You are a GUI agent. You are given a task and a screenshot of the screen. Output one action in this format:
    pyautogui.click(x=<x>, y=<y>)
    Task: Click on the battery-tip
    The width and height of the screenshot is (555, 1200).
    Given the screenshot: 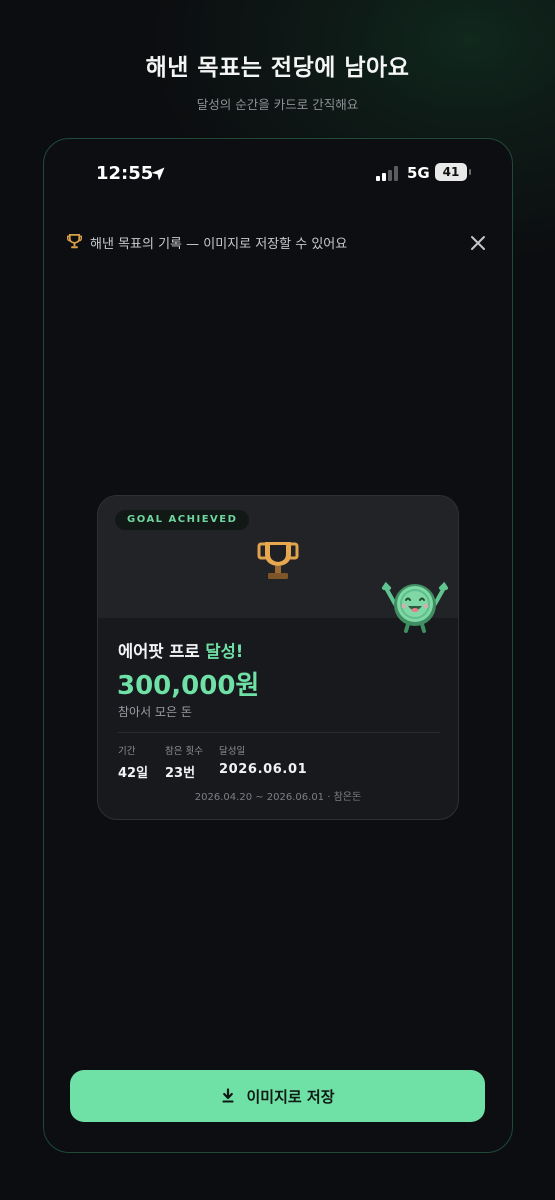 What is the action you would take?
    pyautogui.click(x=470, y=172)
    